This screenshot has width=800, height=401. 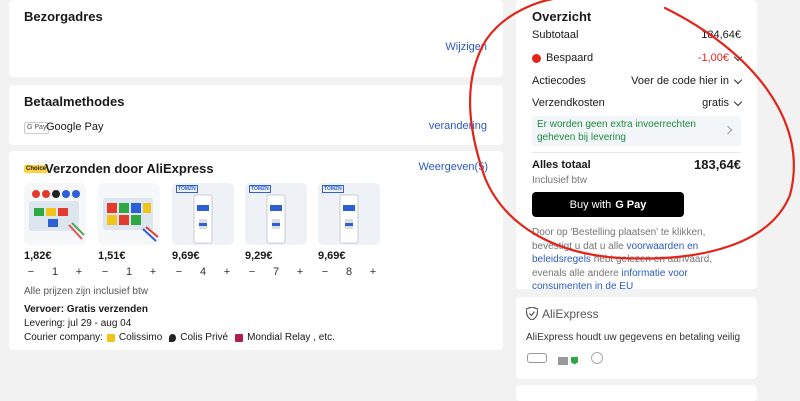 What do you see at coordinates (555, 35) in the screenshot?
I see `subtotal-label: Subtotaal` at bounding box center [555, 35].